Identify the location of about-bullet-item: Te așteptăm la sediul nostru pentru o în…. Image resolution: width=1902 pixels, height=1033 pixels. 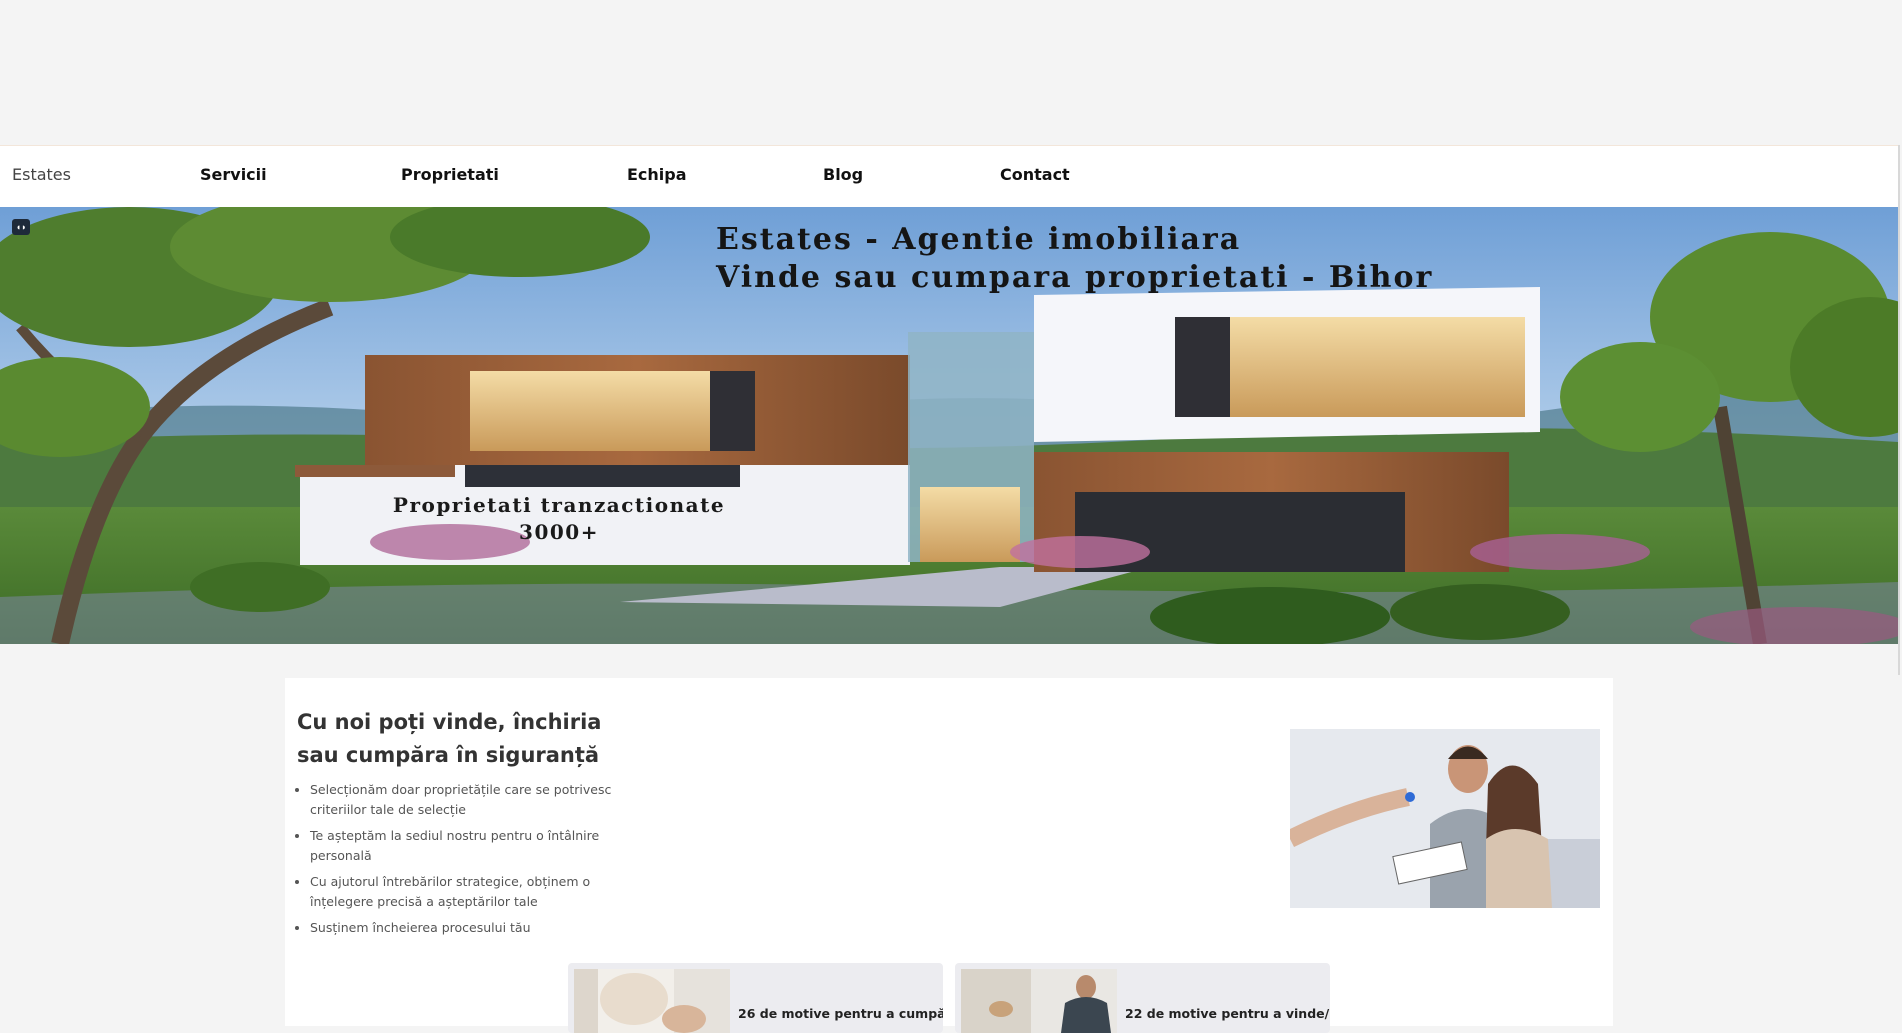
(475, 846).